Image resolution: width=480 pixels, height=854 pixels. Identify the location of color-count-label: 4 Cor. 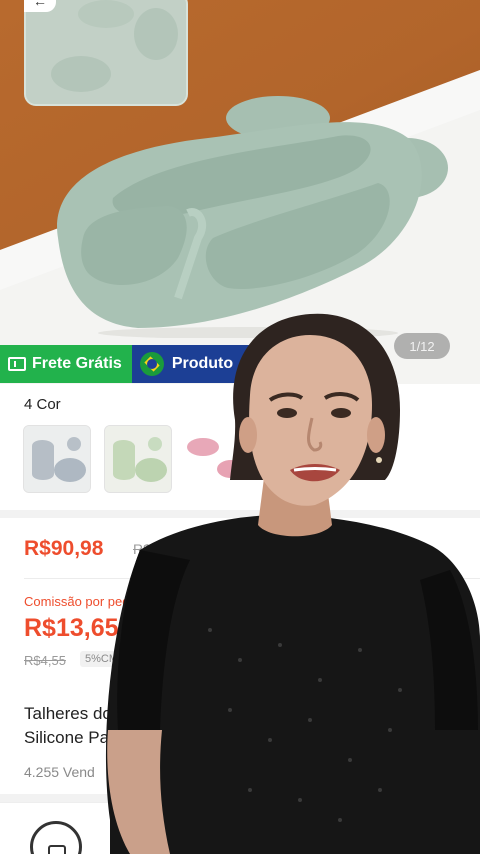
(42, 404).